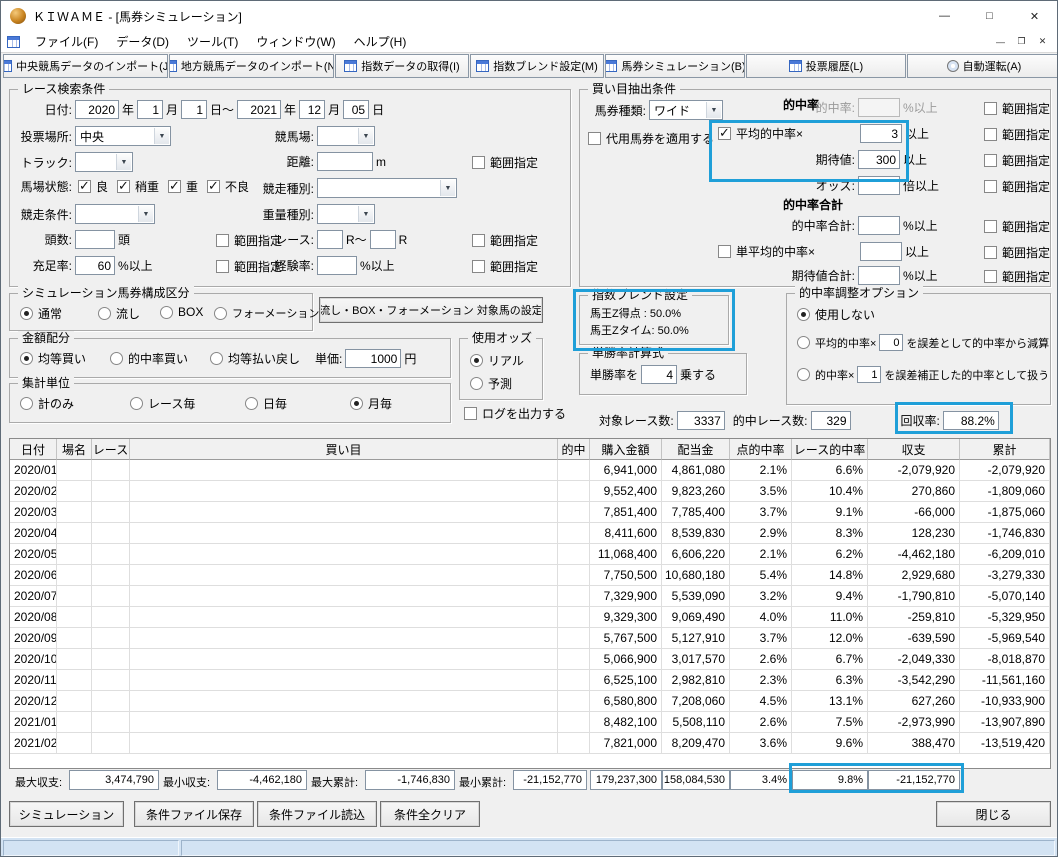  What do you see at coordinates (881, 133) in the screenshot?
I see `avg-hit-rate-input: 3` at bounding box center [881, 133].